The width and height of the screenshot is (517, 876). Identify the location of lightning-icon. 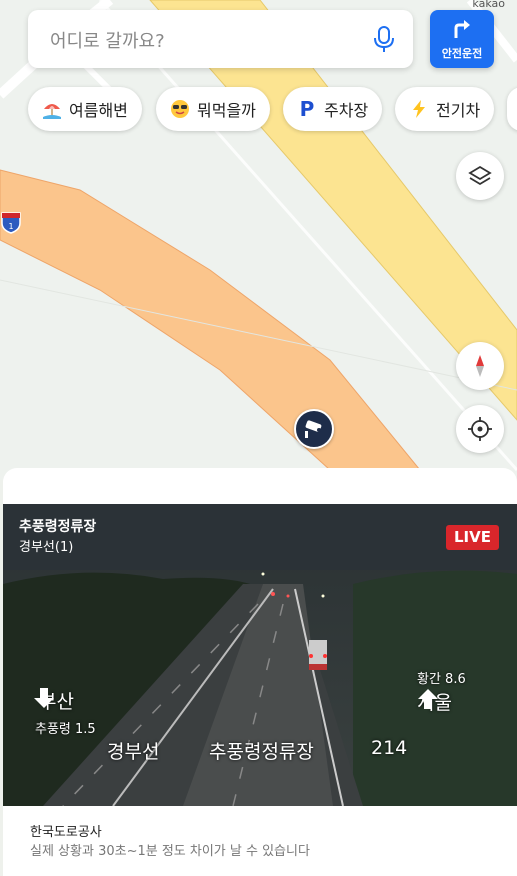
(419, 109).